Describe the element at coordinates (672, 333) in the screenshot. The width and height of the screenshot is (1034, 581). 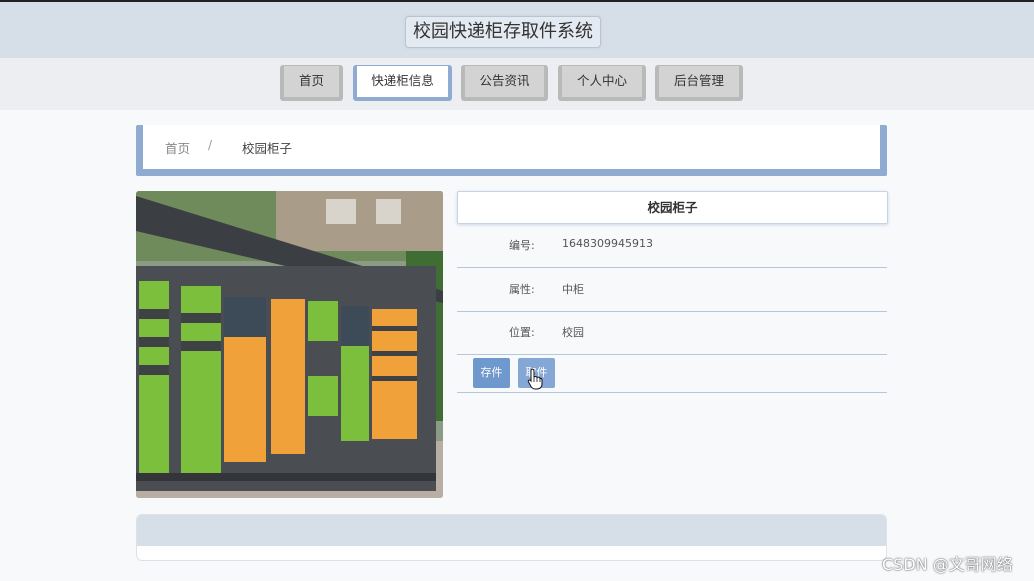
I see `info-row-location: 位置: 校园` at that location.